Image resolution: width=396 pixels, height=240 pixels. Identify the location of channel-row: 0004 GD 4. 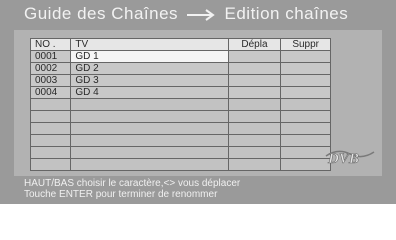
(180, 92).